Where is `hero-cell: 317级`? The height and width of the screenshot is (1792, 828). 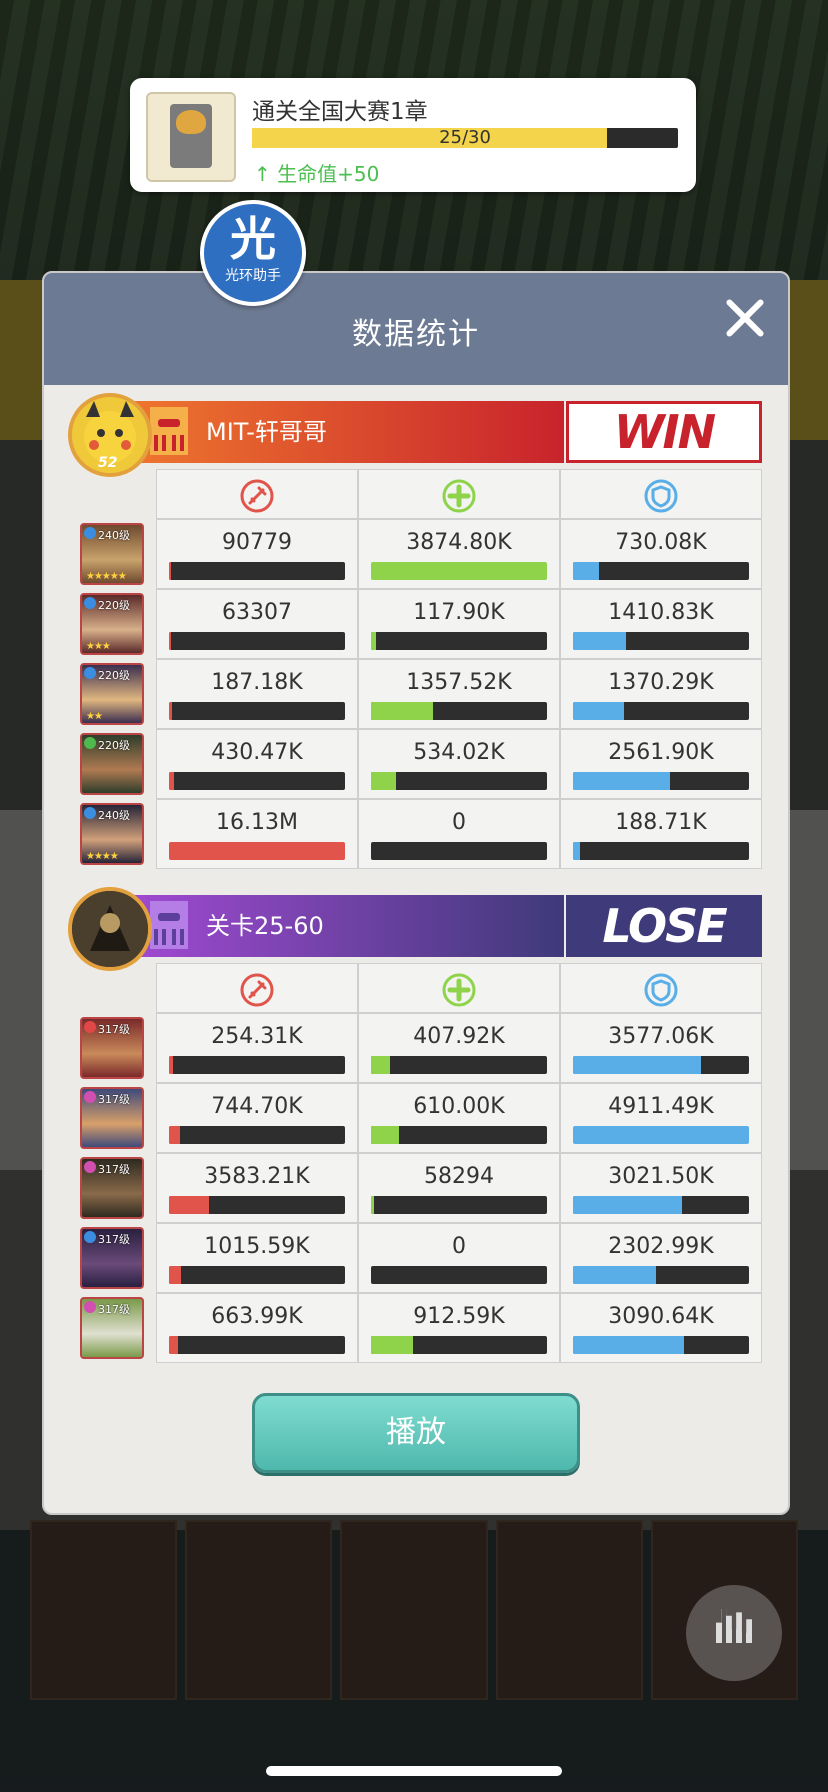 hero-cell: 317级 is located at coordinates (113, 1328).